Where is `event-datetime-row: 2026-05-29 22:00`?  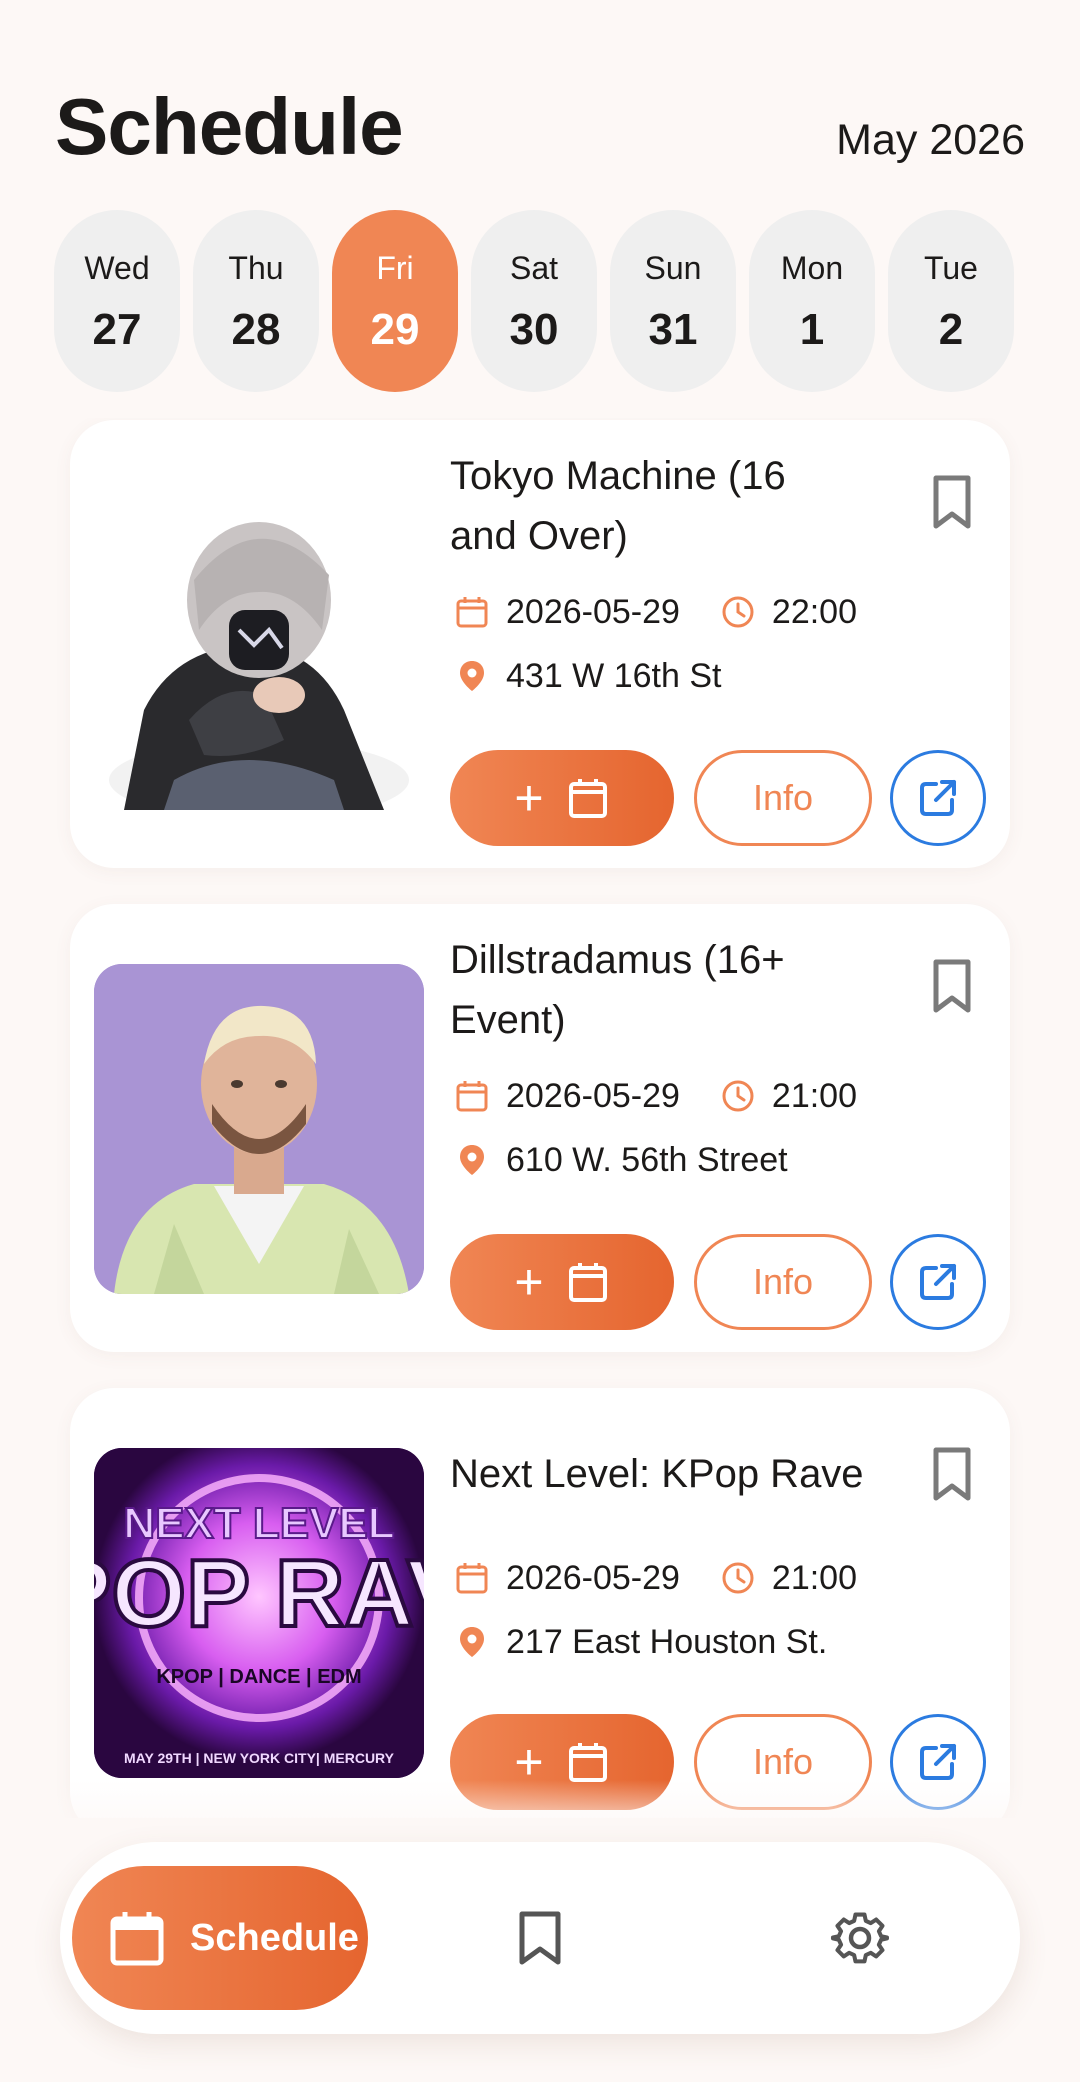
event-datetime-row: 2026-05-29 22:00 is located at coordinates (653, 612).